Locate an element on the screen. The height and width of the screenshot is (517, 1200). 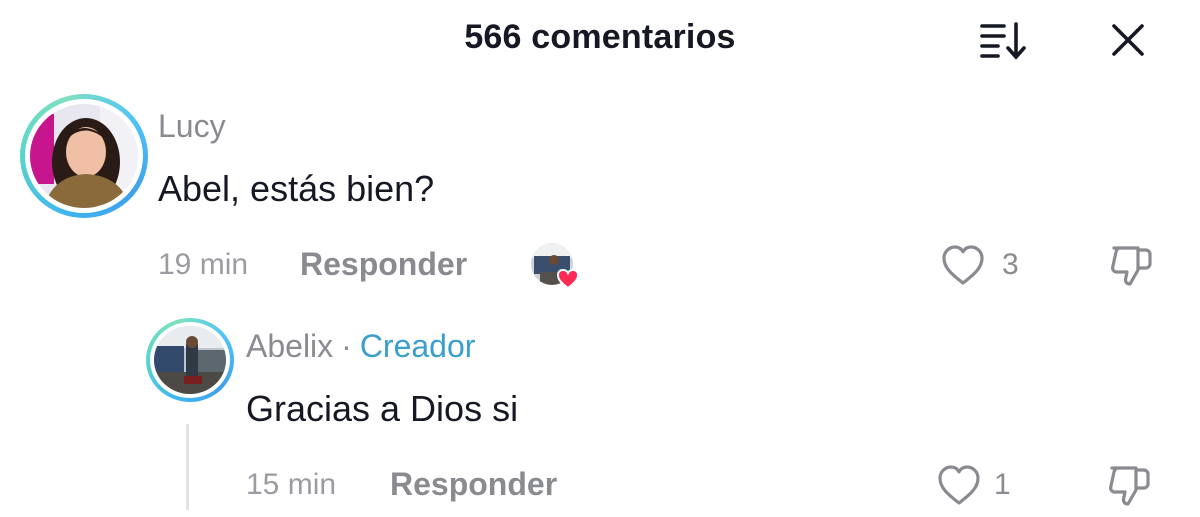
reply-author: Abelix is located at coordinates (289, 346).